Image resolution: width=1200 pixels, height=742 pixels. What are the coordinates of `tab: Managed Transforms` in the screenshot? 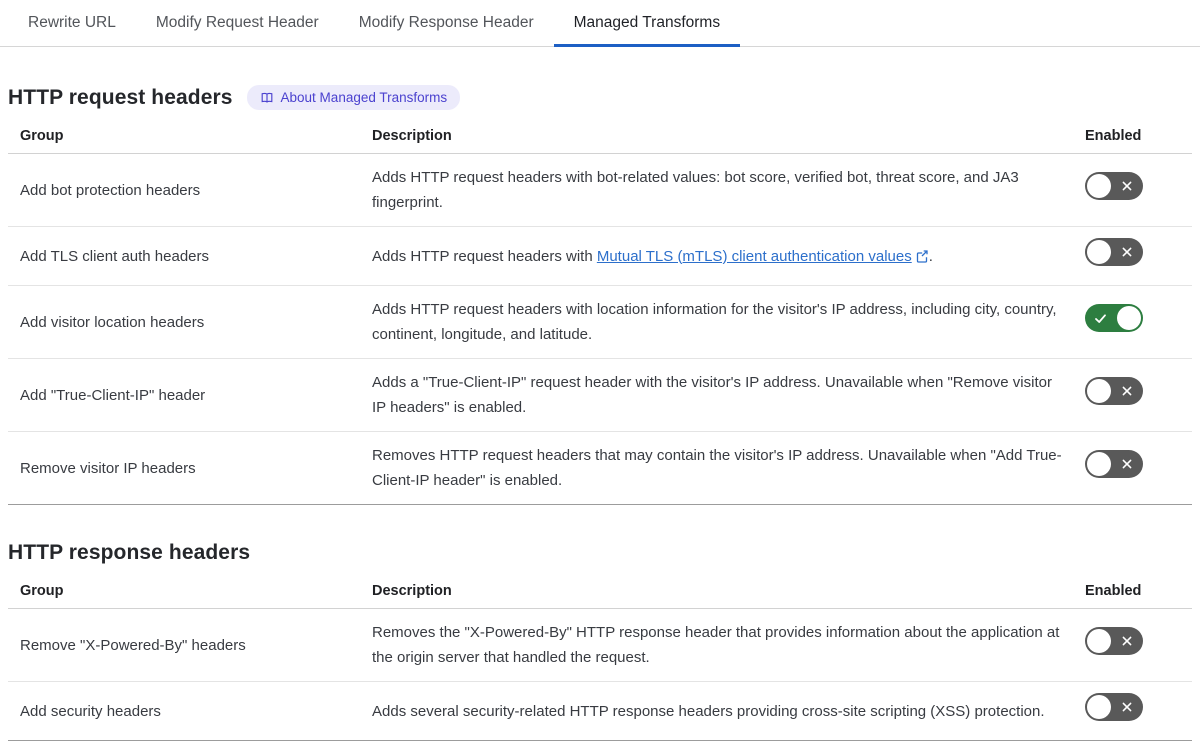 It's located at (647, 23).